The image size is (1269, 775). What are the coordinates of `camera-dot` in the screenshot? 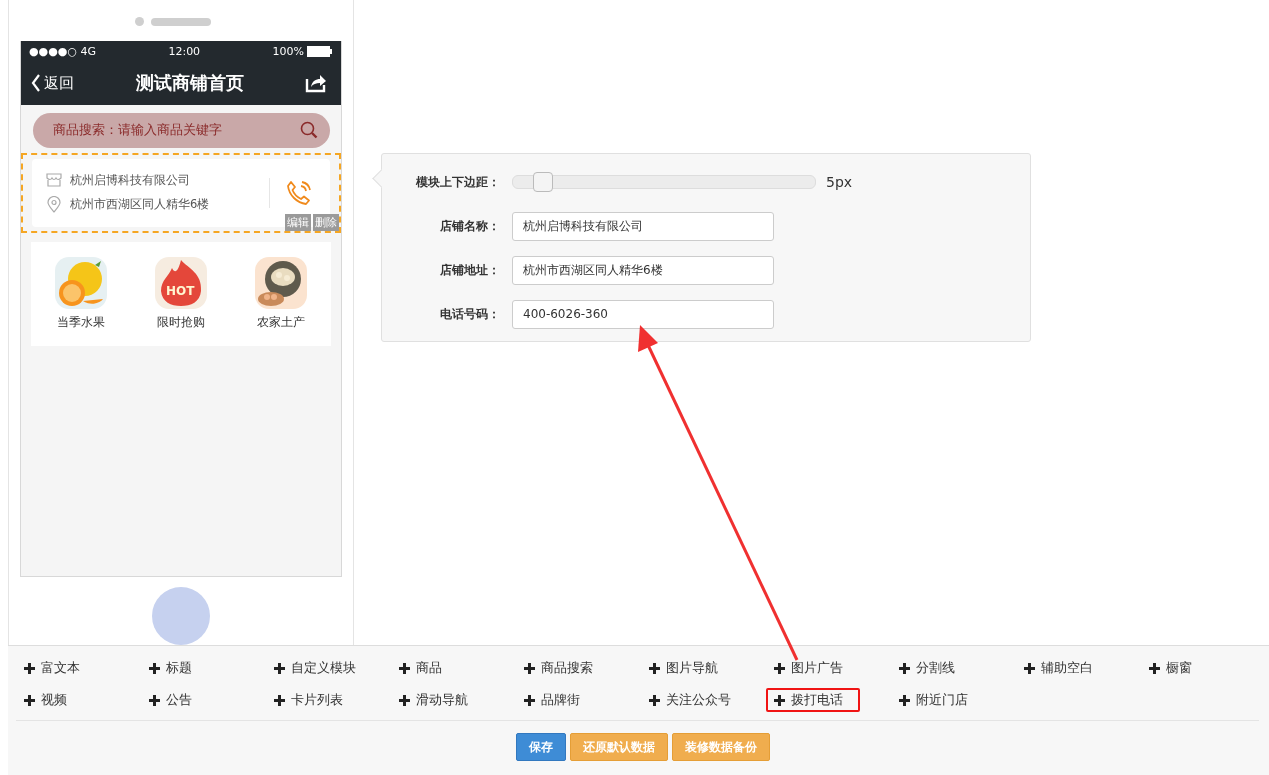 It's located at (139, 21).